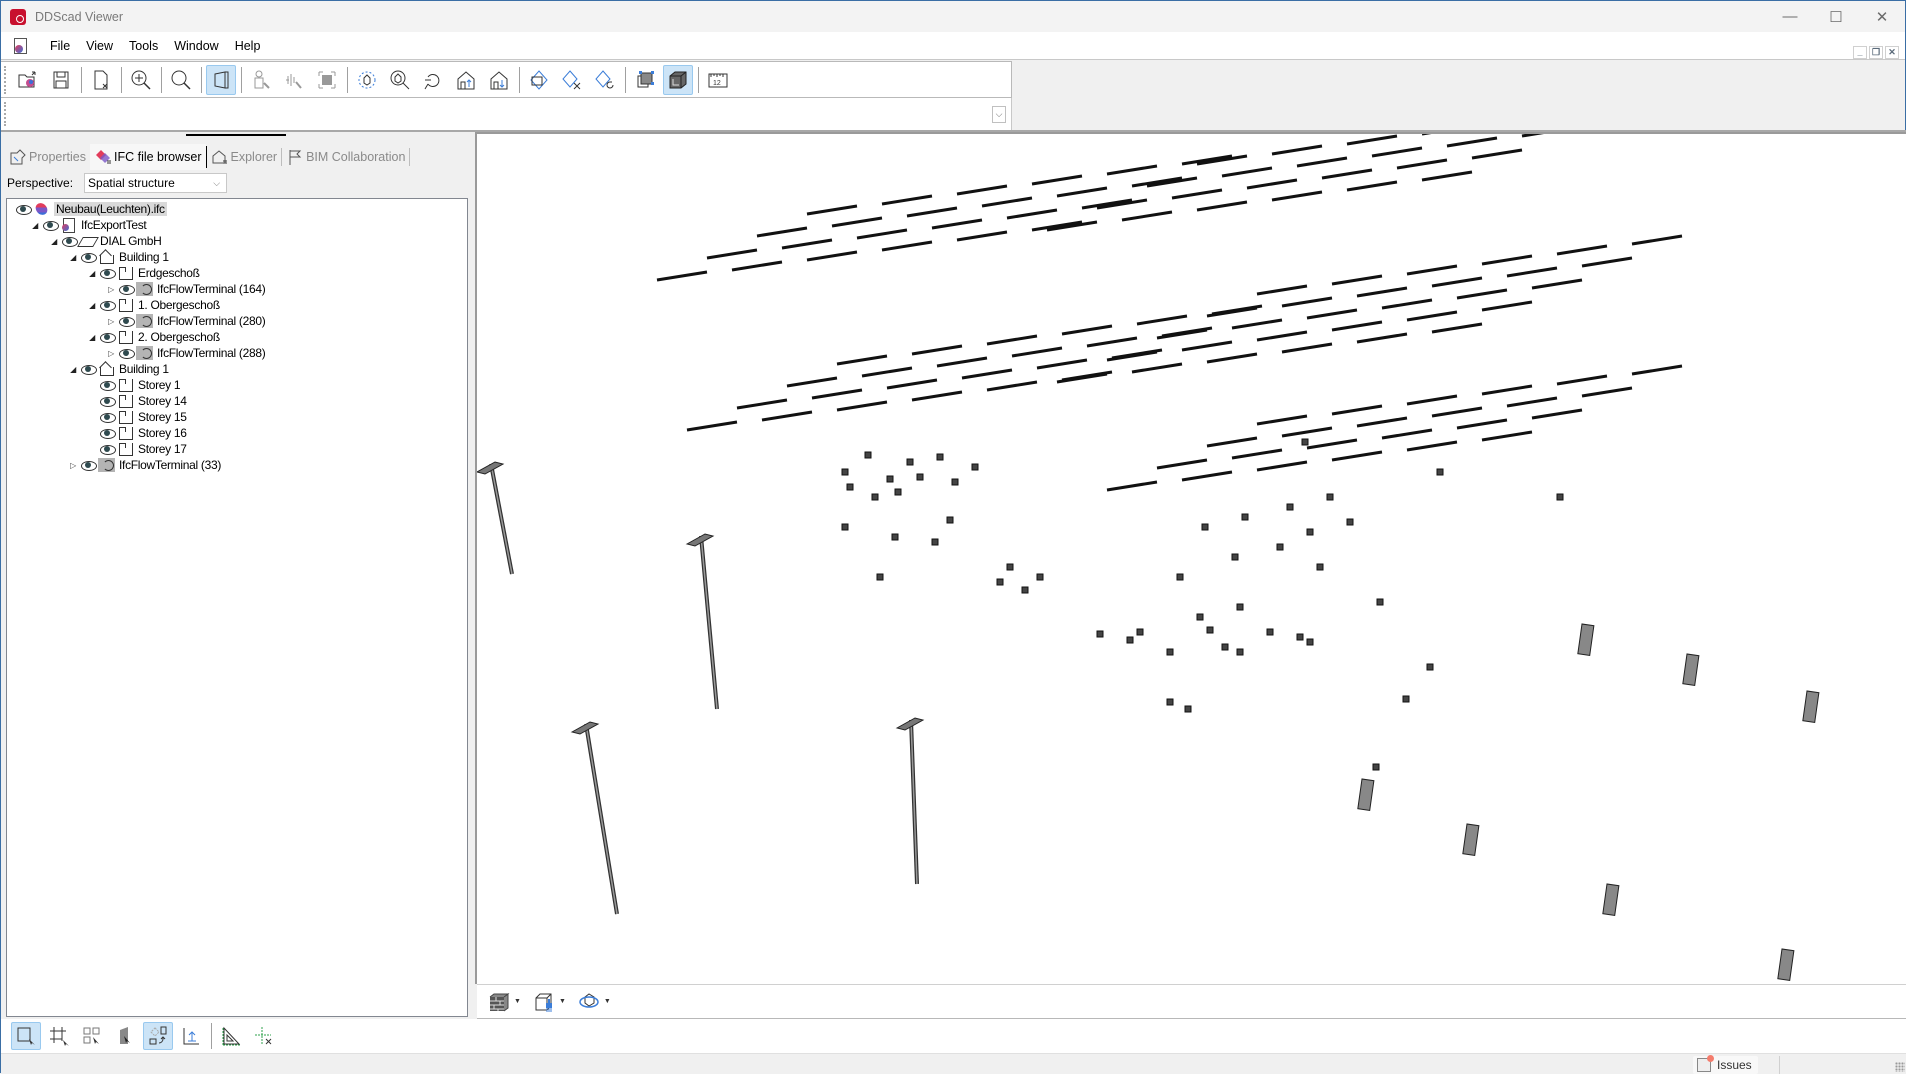 The image size is (1906, 1074). What do you see at coordinates (26, 1036) in the screenshot?
I see `select-element-button` at bounding box center [26, 1036].